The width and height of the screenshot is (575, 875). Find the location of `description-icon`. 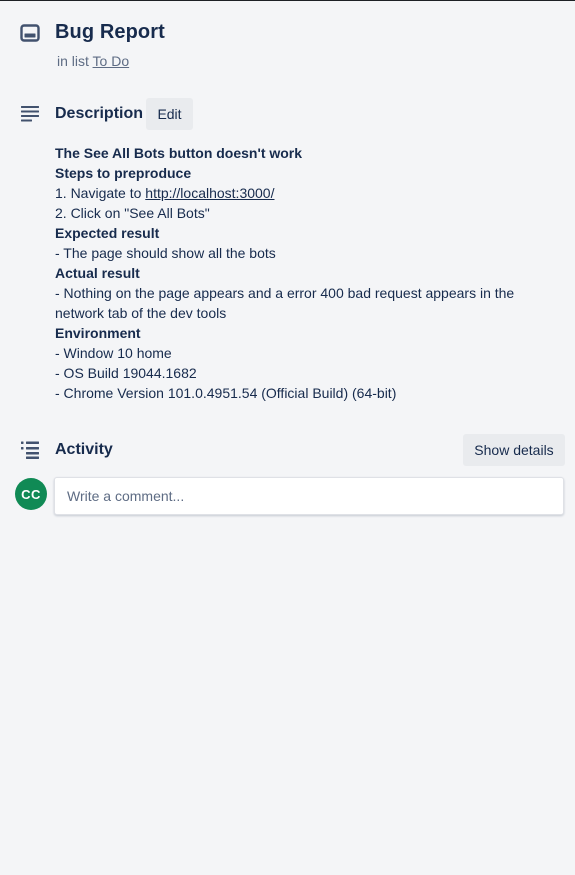

description-icon is located at coordinates (30, 114).